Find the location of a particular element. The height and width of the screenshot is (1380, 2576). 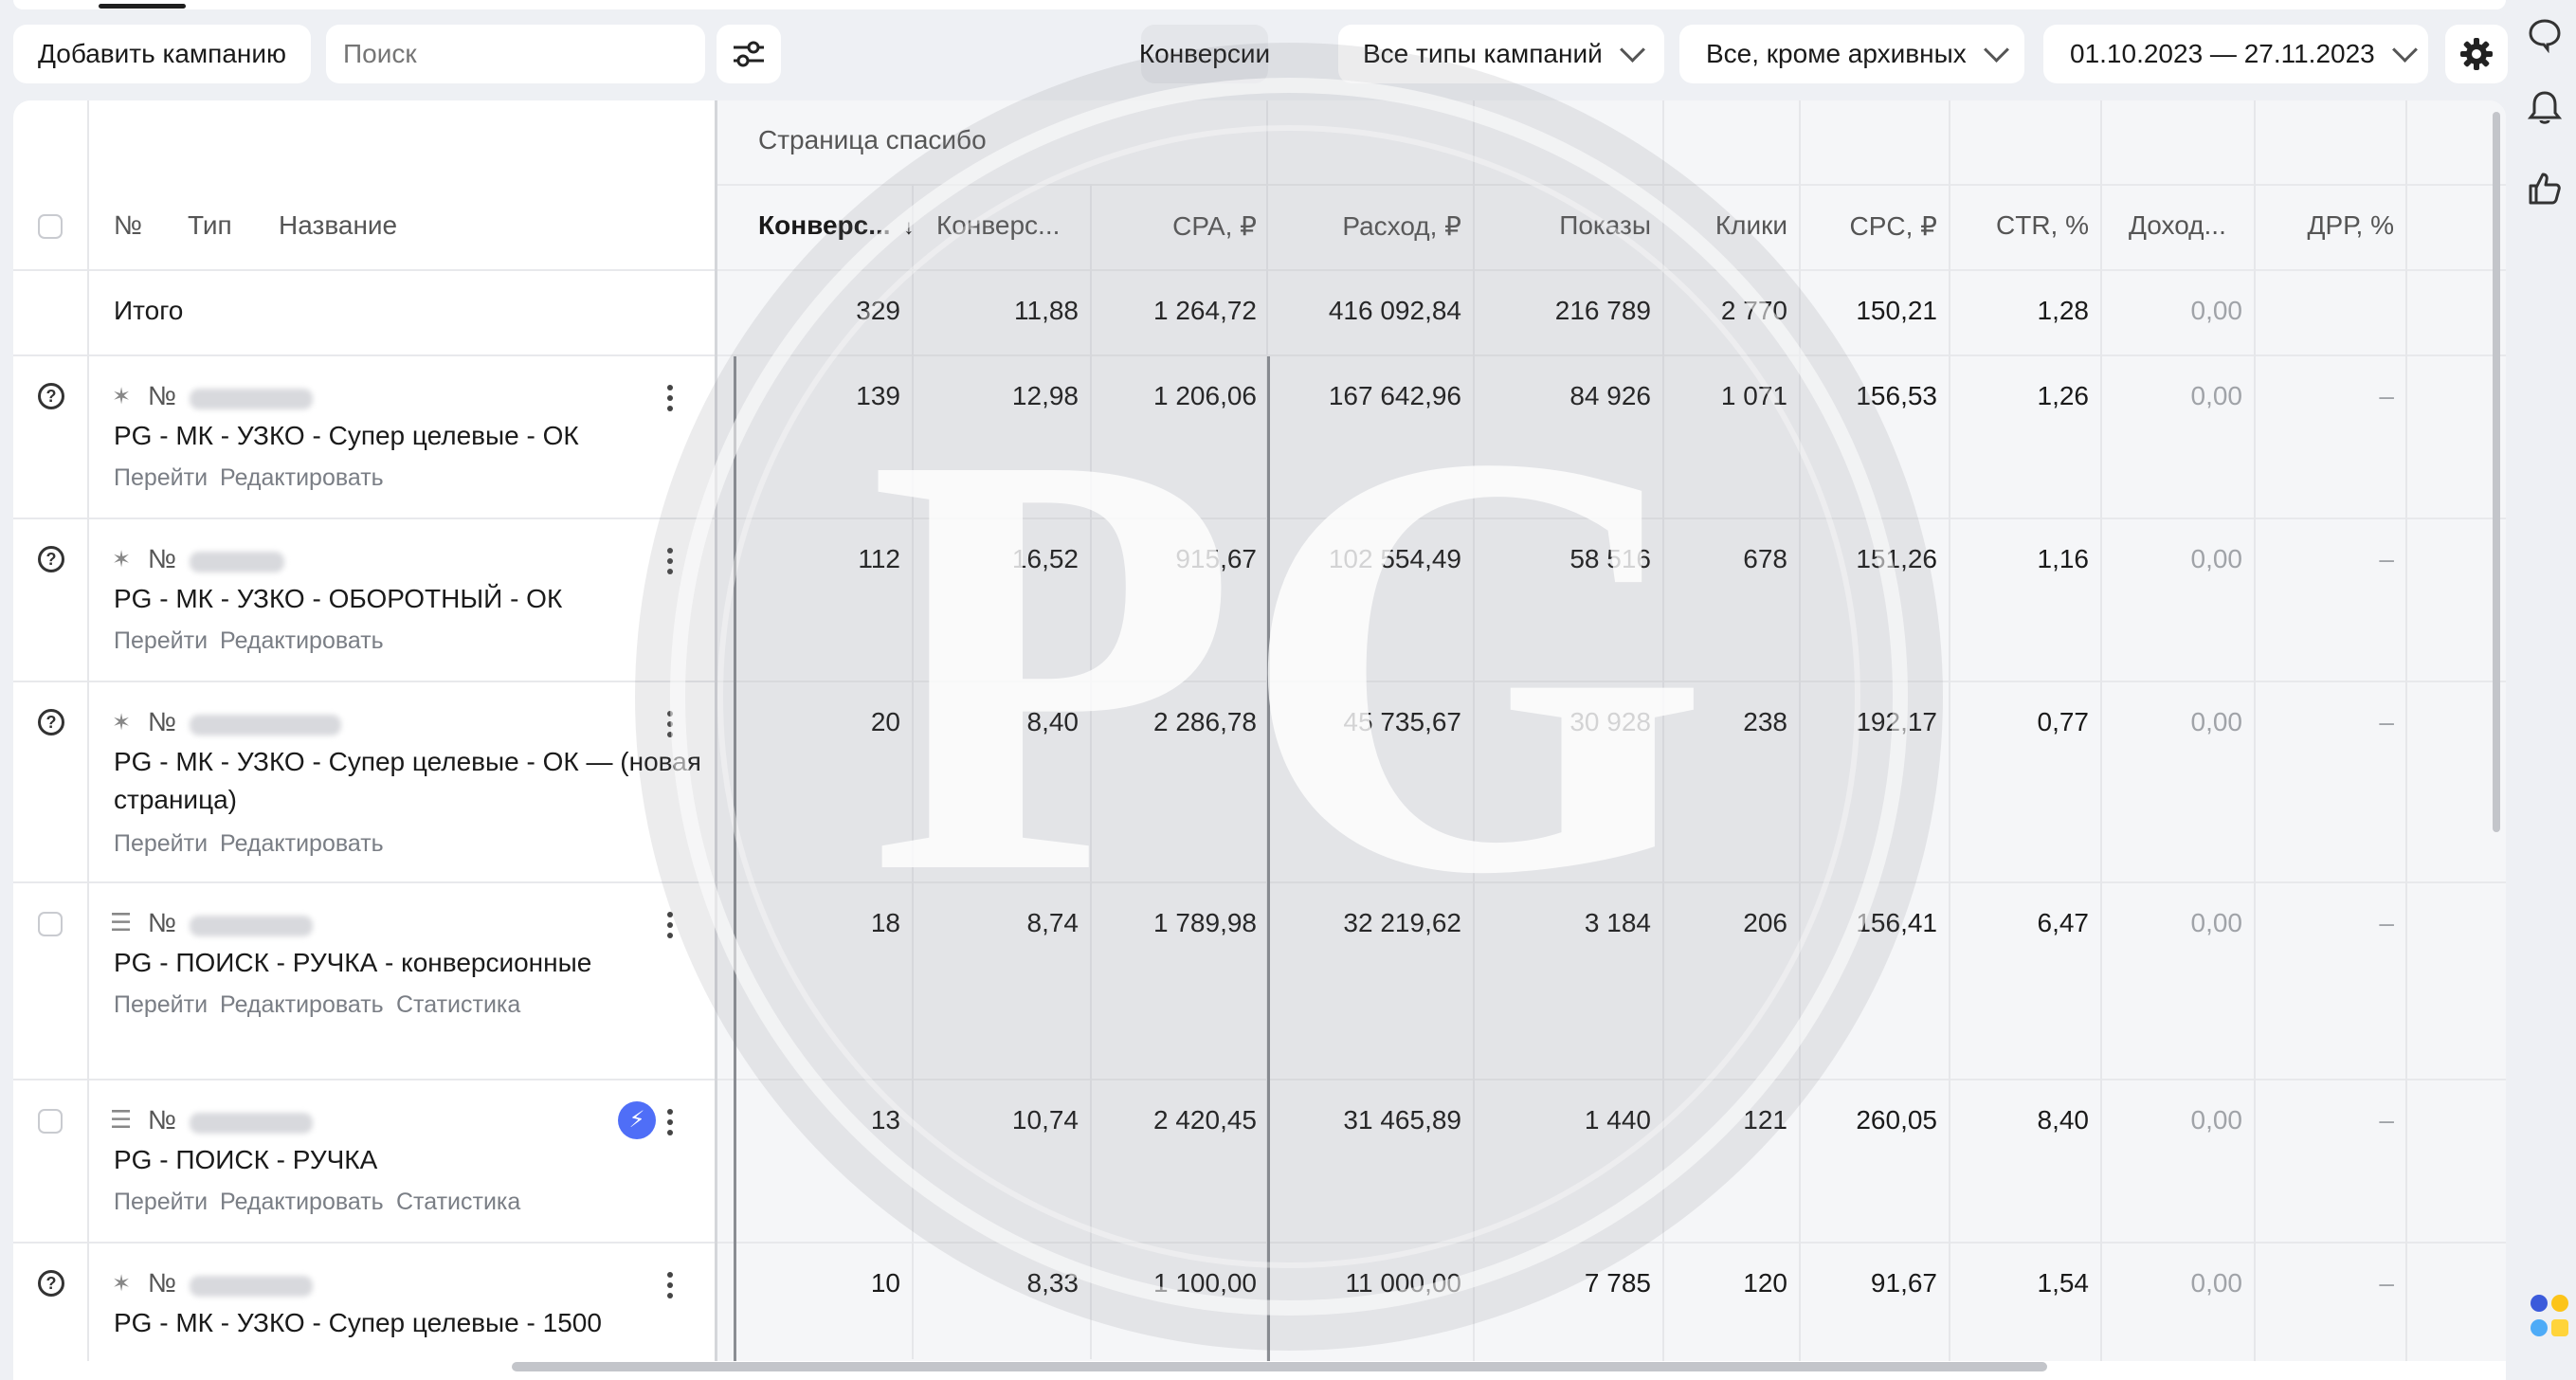

search-input is located at coordinates (513, 54).